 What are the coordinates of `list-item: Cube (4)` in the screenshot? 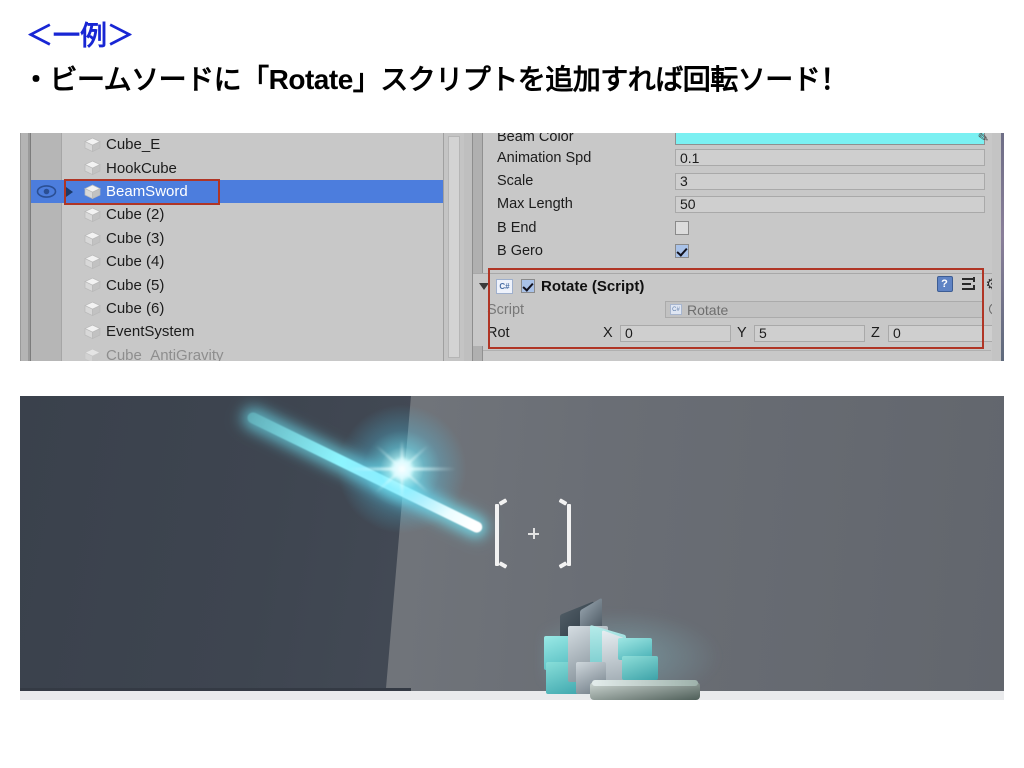 It's located at (253, 261).